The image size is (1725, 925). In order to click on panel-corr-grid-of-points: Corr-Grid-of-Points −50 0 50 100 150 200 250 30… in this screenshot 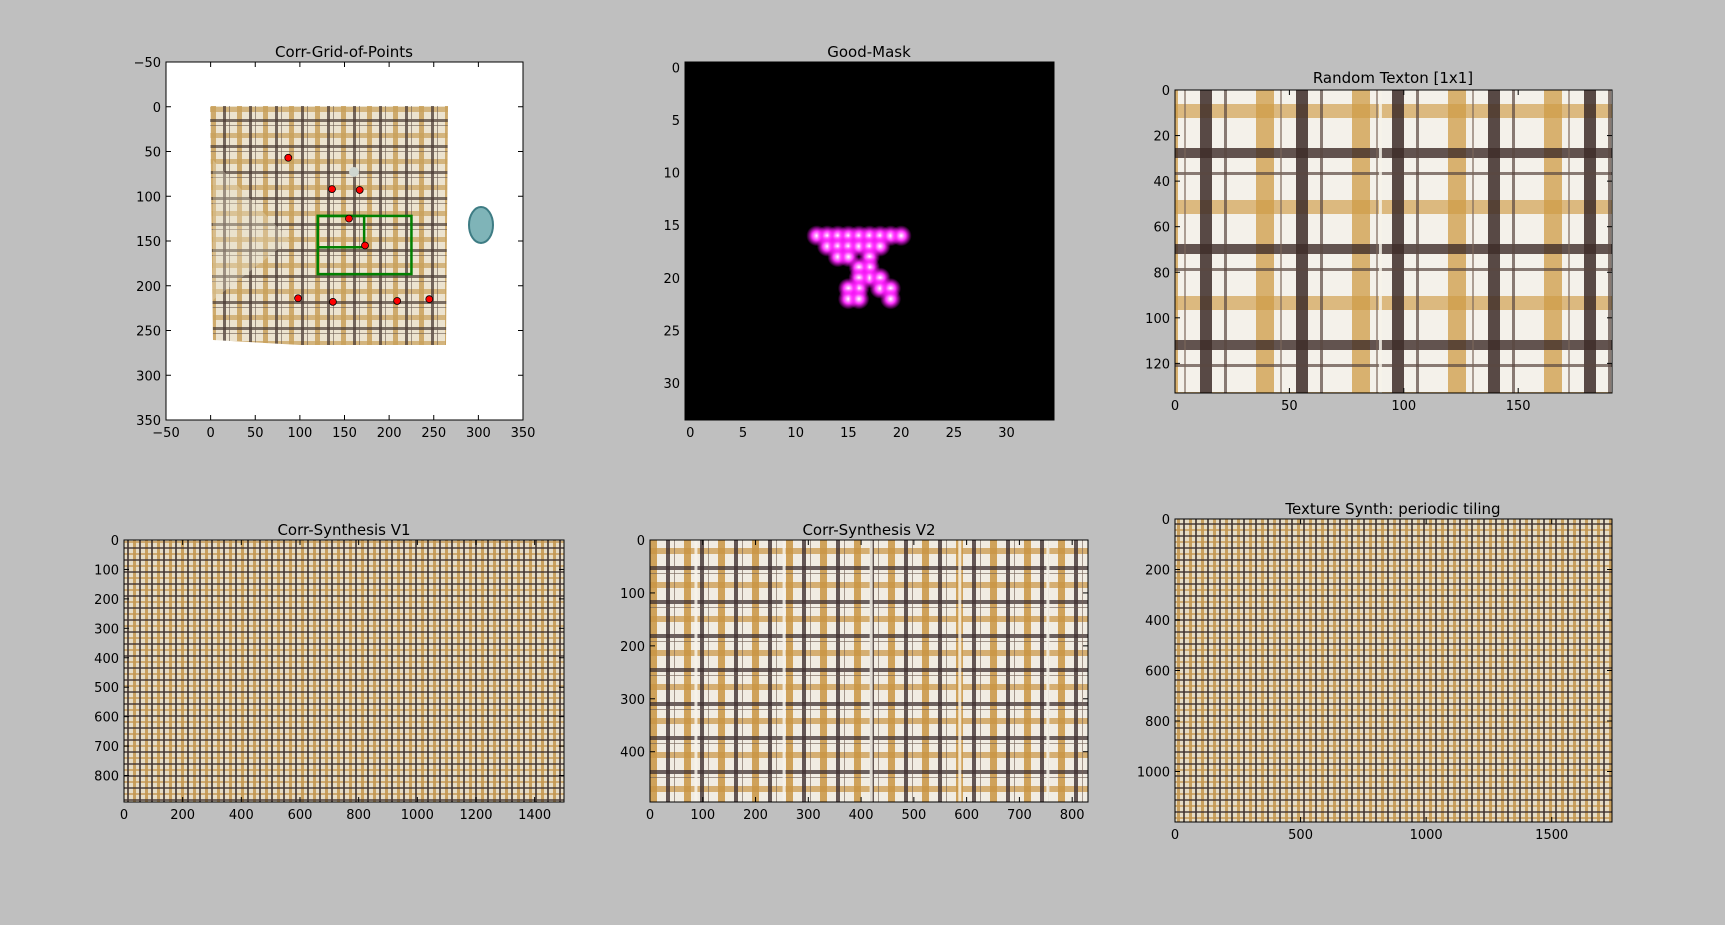, I will do `click(335, 242)`.